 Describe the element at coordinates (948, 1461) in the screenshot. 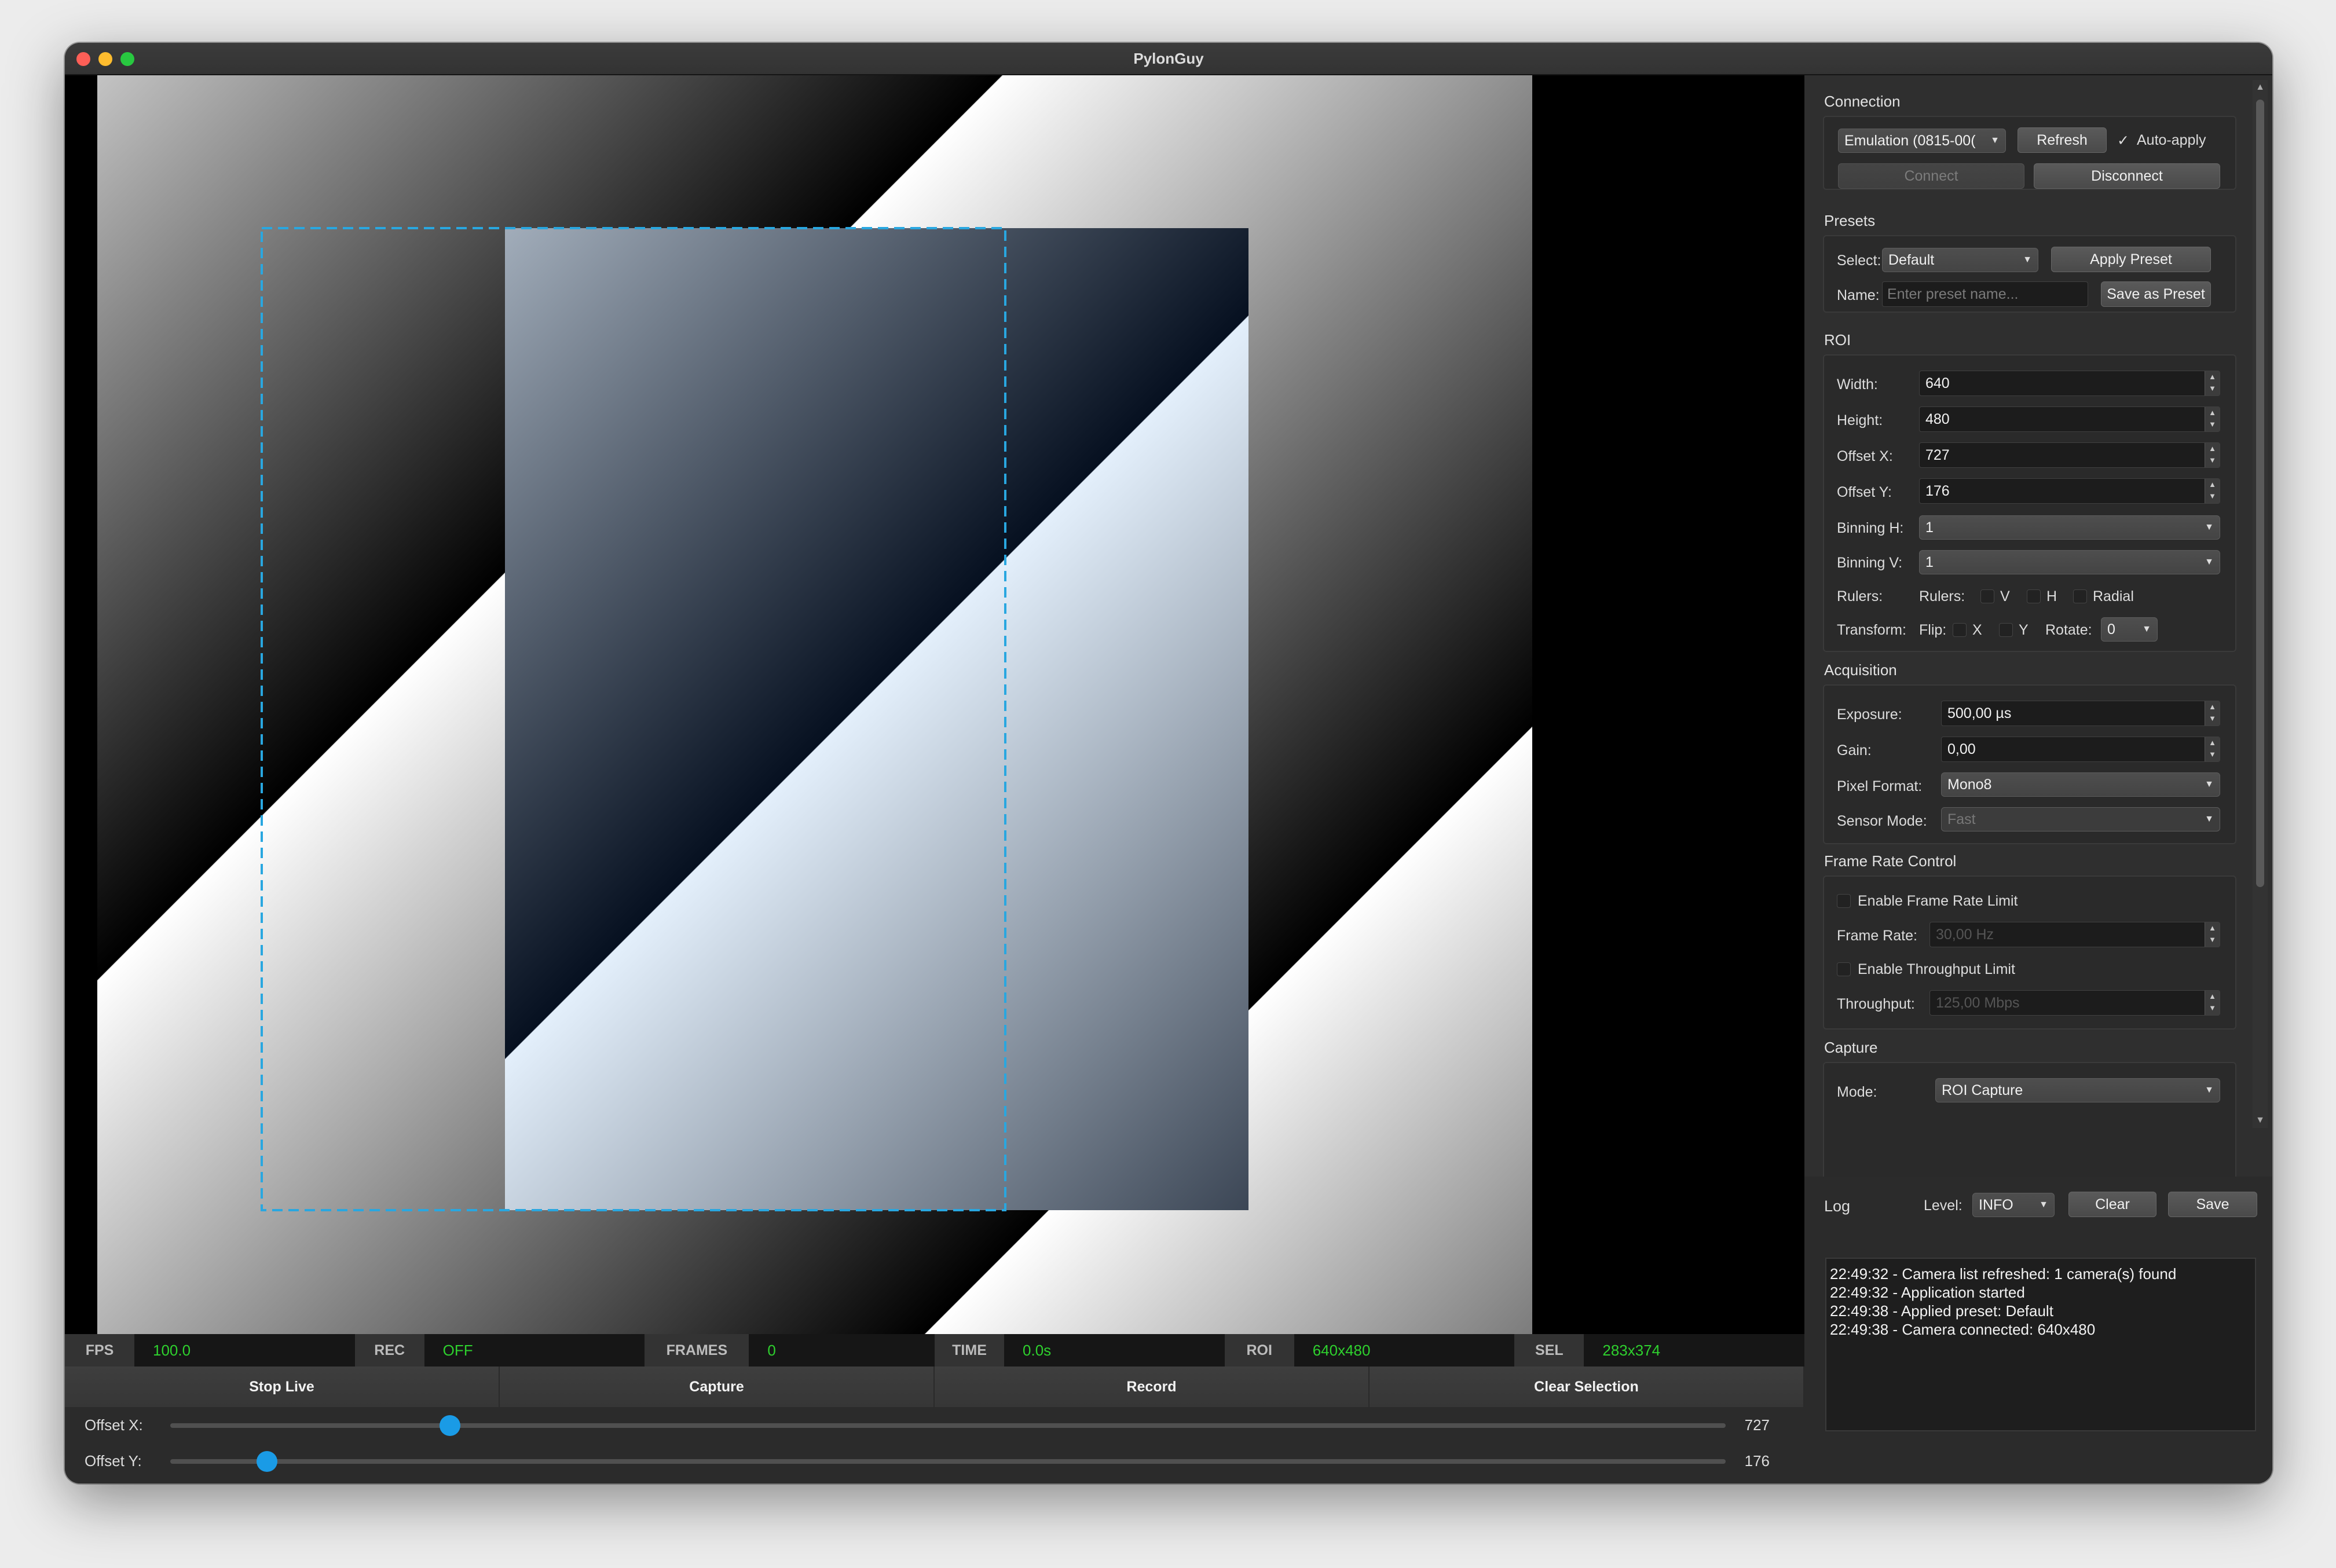

I see `offset-y-slider` at that location.